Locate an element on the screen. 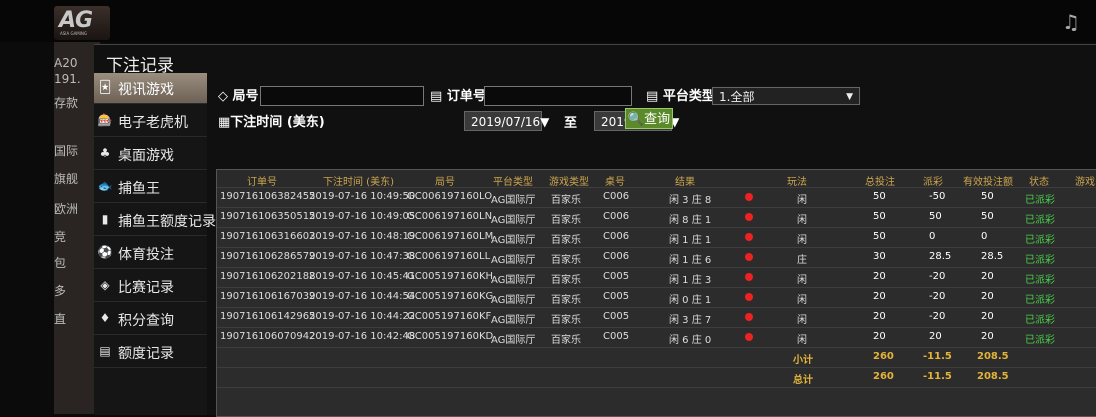 Image resolution: width=1096 pixels, height=417 pixels. grandtotal-payout: -11.5 is located at coordinates (937, 376).